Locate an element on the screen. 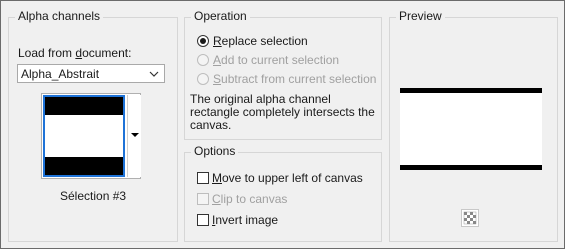 Image resolution: width=565 pixels, height=249 pixels. add-to-selection-label: Add to current selection is located at coordinates (276, 60).